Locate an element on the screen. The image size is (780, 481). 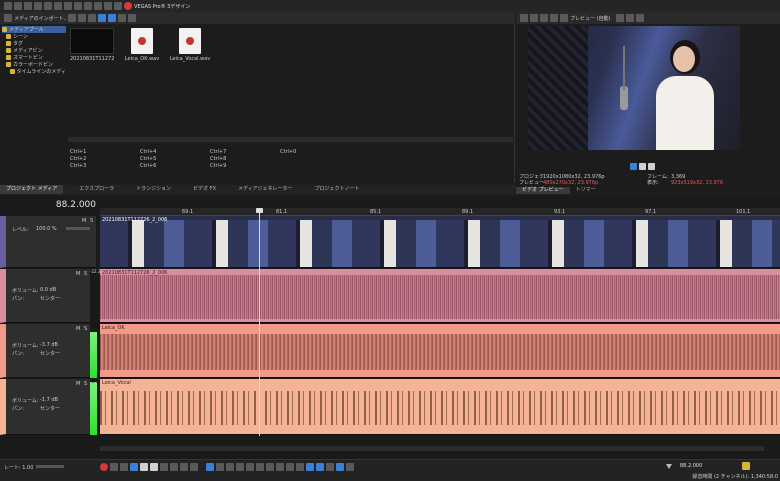
capture-icon is located at coordinates (82, 18).